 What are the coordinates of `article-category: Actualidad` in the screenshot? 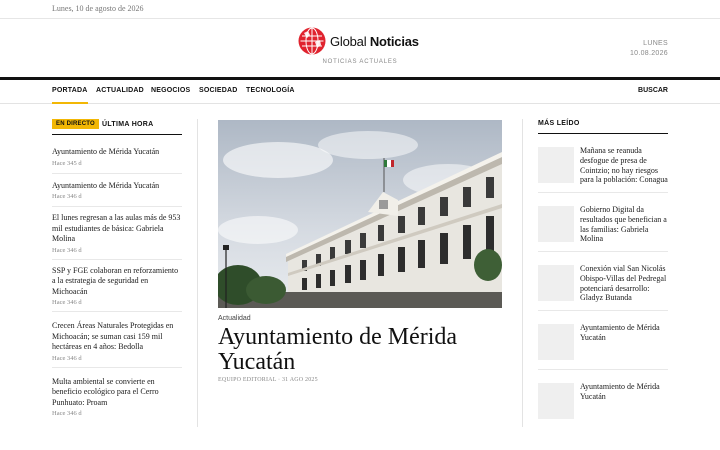 It's located at (360, 318).